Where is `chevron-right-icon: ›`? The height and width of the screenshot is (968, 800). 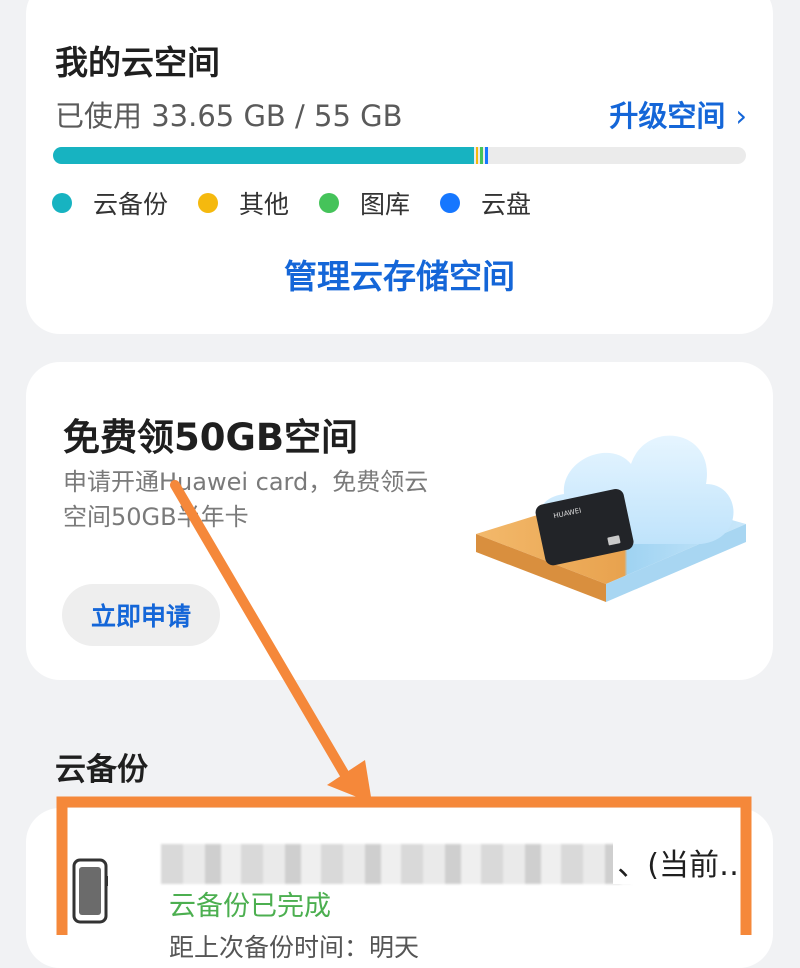 chevron-right-icon: › is located at coordinates (741, 116).